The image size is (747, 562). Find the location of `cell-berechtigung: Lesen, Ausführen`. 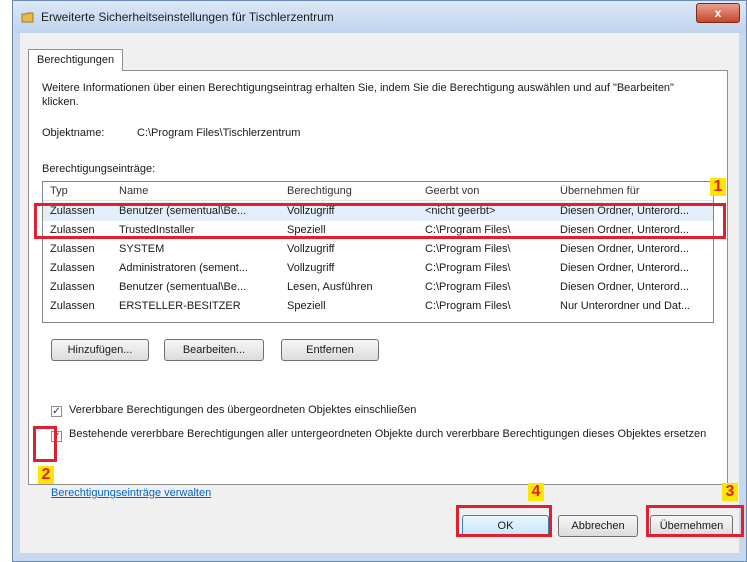

cell-berechtigung: Lesen, Ausführen is located at coordinates (330, 287).